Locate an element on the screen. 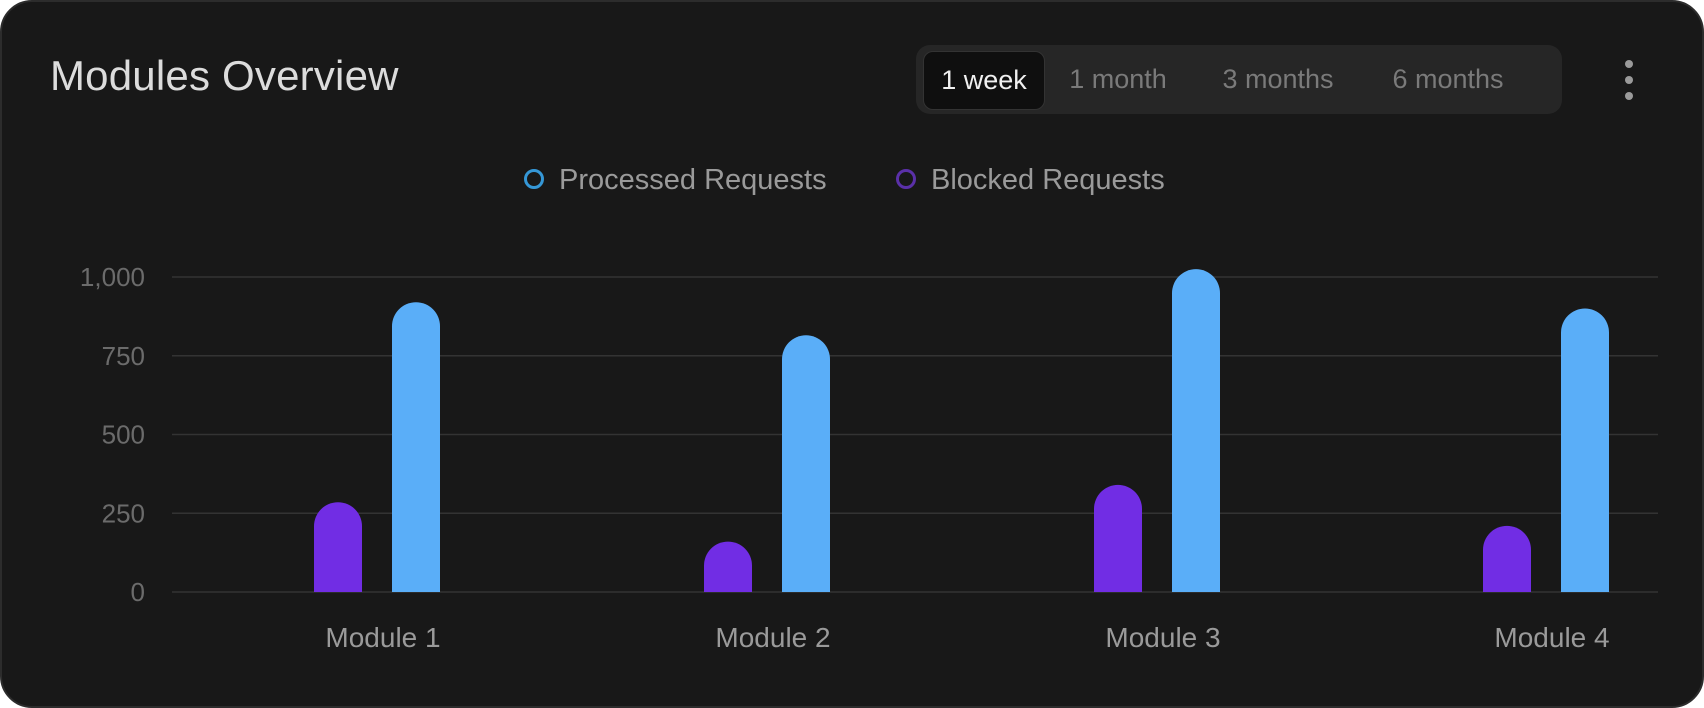 The image size is (1704, 708). y-tick-label: 250 is located at coordinates (123, 513).